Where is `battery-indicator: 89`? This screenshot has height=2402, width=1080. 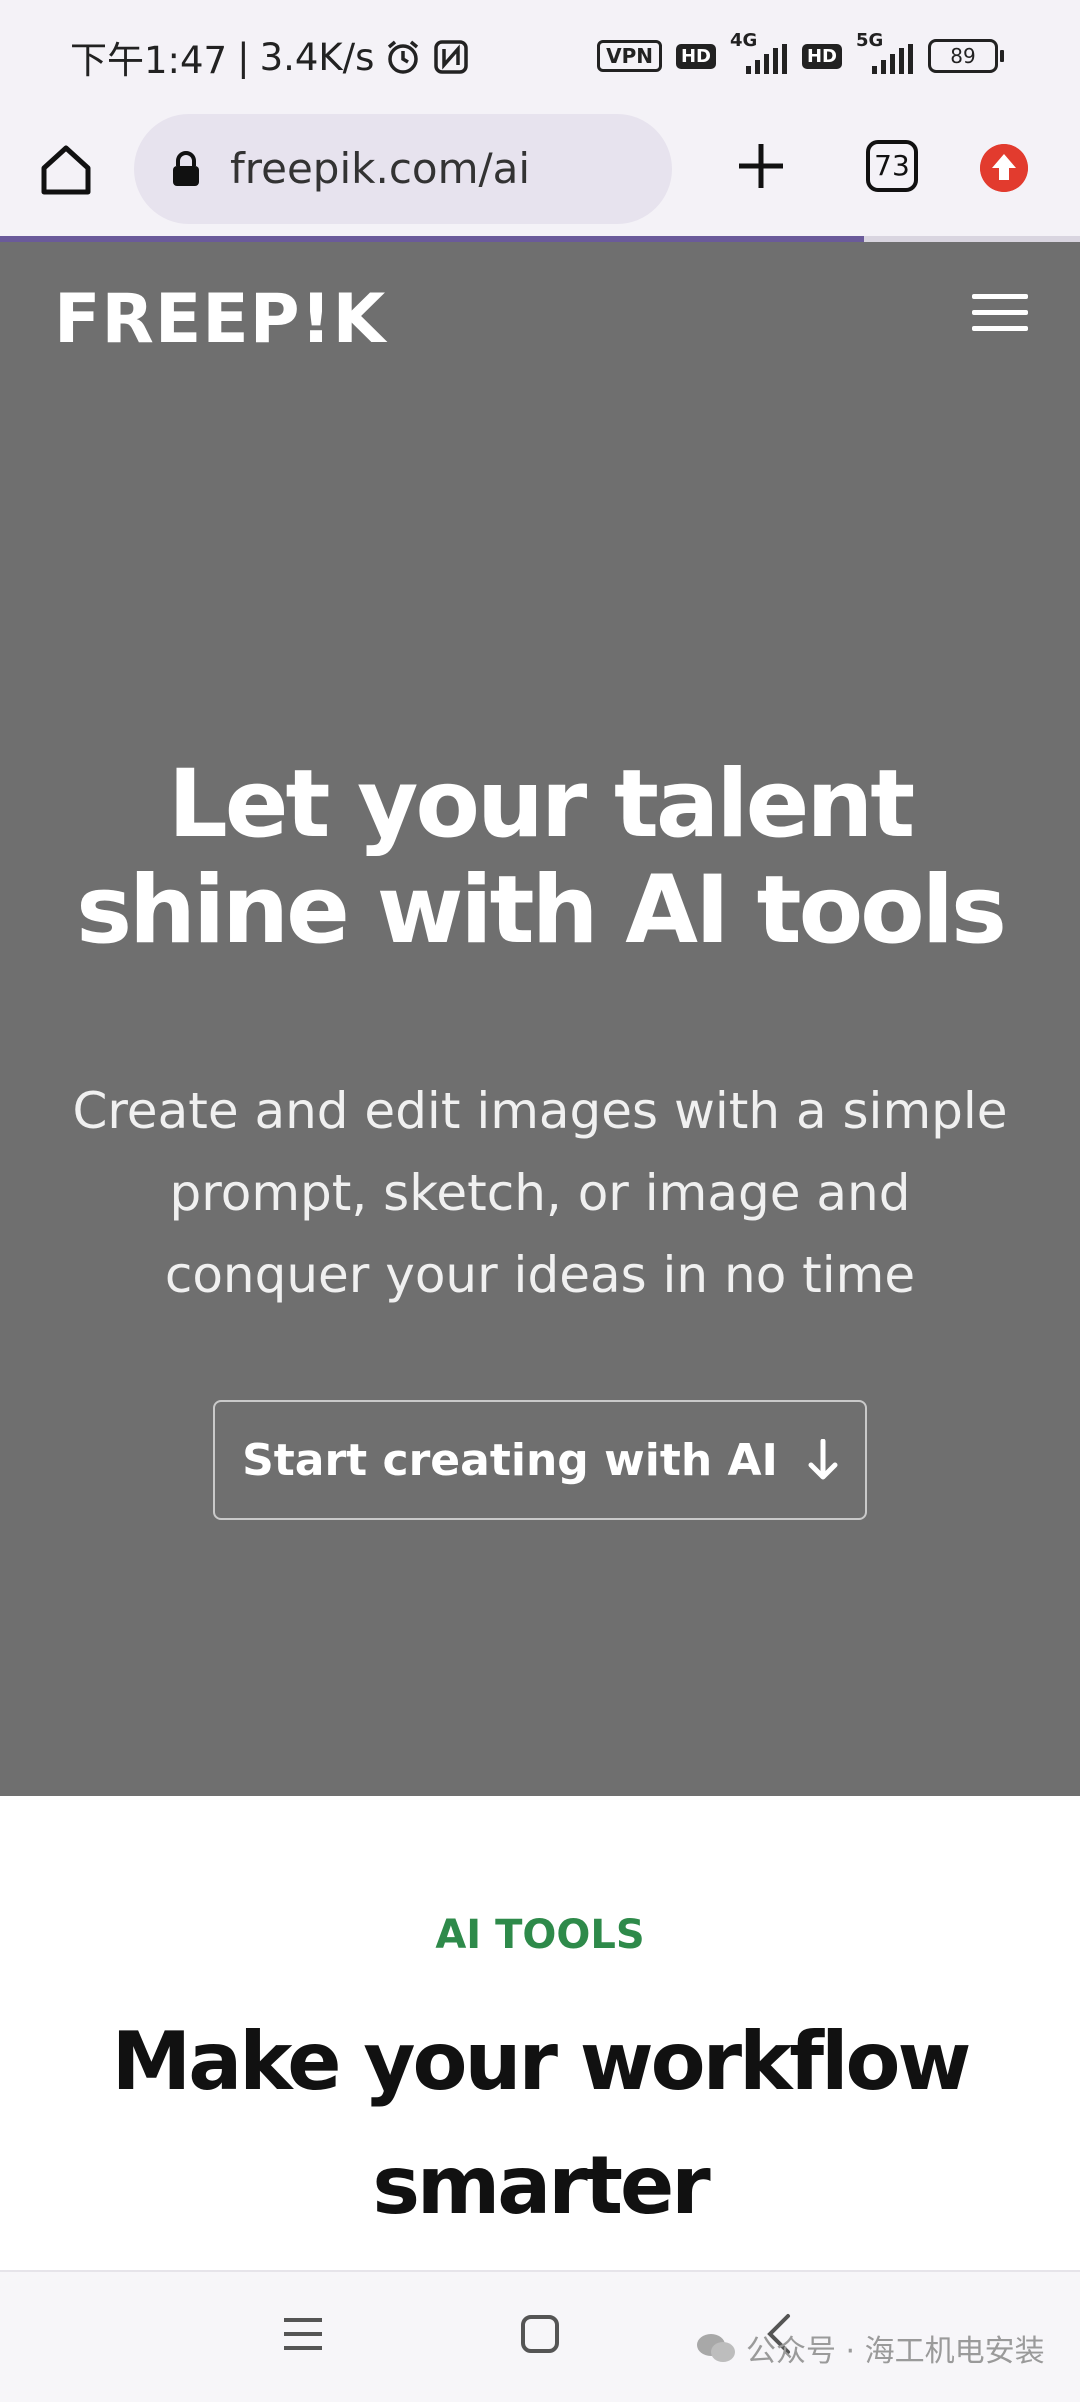
battery-indicator: 89 is located at coordinates (966, 56).